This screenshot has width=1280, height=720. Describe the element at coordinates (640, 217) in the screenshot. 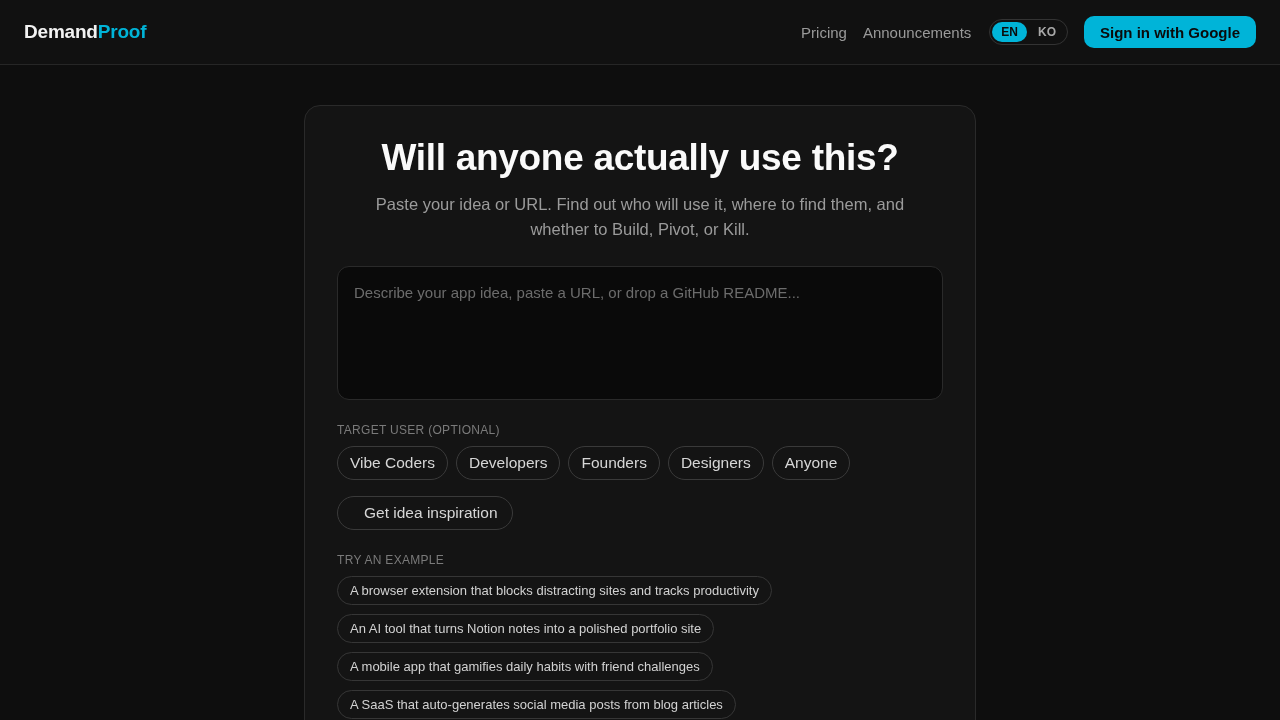

I see `subtitle: Paste your idea or URL. Find out who will use it, where to find them, and whether to Build, Pivot, or Kill.` at that location.